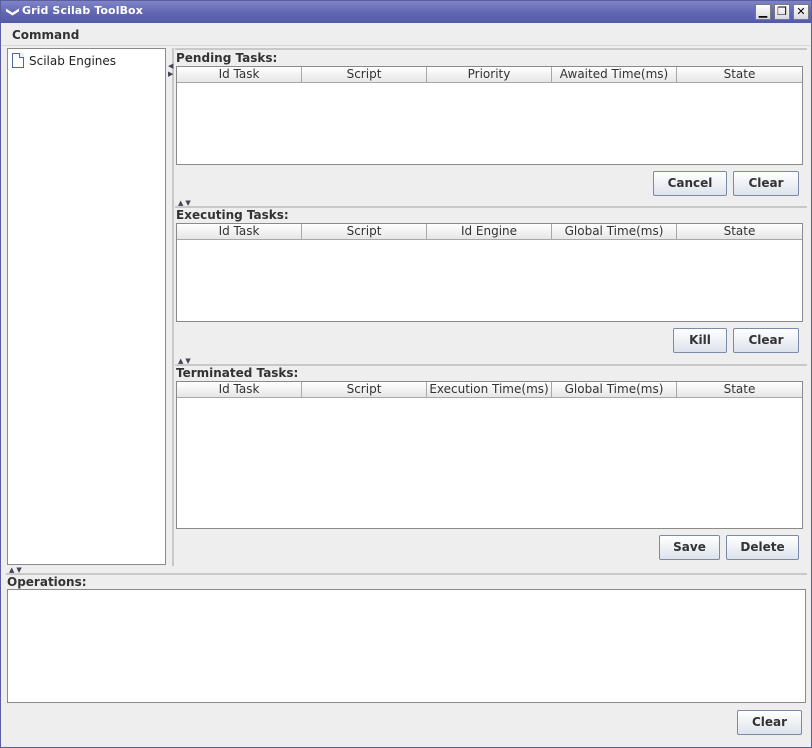 The height and width of the screenshot is (748, 812). Describe the element at coordinates (406, 12) in the screenshot. I see `title-bar: ❯ Grid Scilab ToolBox ▁ ❐ ✕` at that location.